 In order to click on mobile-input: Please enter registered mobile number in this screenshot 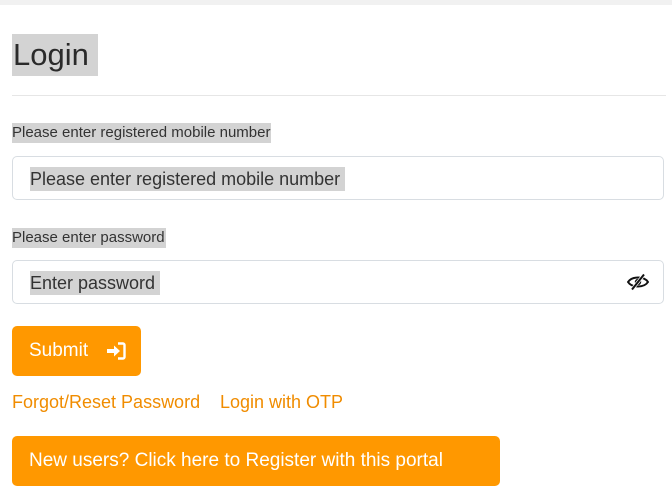, I will do `click(338, 178)`.